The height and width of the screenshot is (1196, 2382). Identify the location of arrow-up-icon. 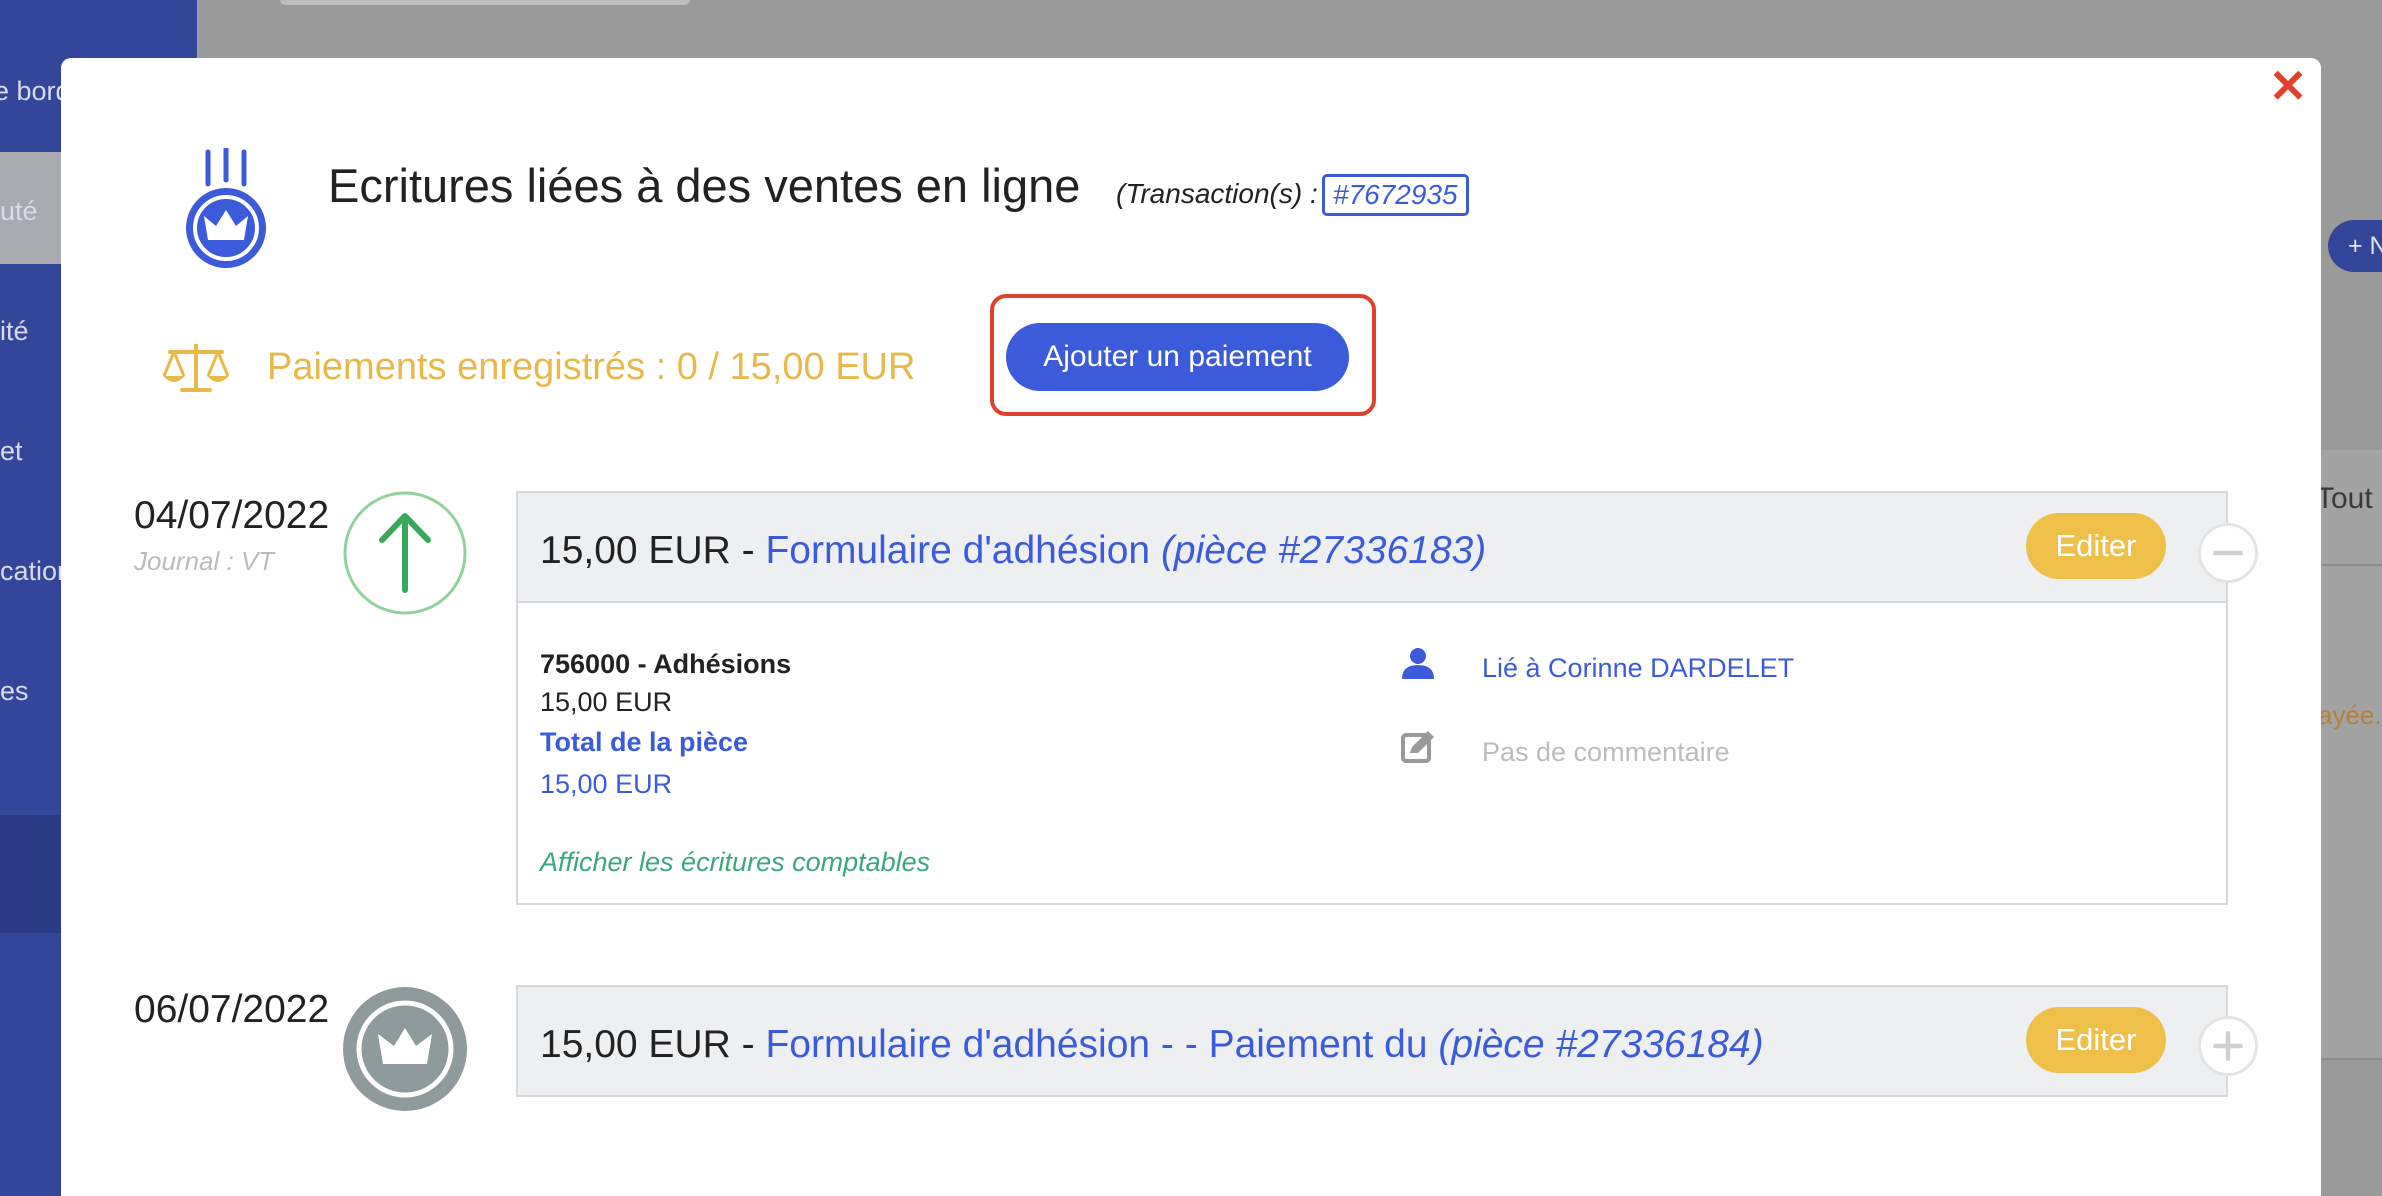
(405, 553).